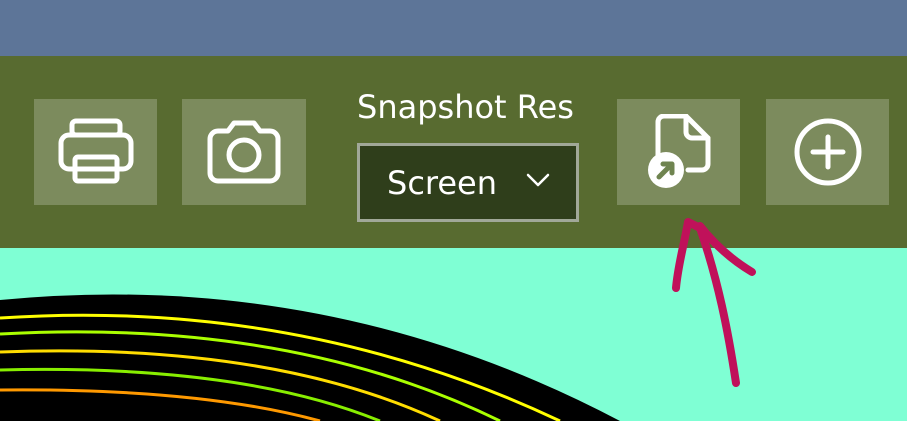  I want to click on title-bar, so click(453, 28).